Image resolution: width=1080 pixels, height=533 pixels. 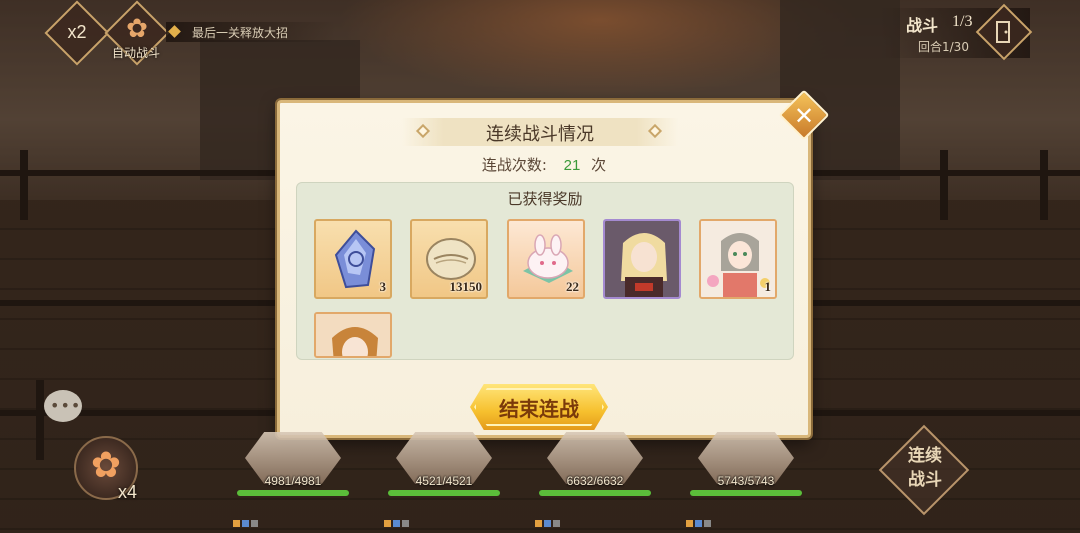 I want to click on battle-title: 战斗, so click(x=922, y=25).